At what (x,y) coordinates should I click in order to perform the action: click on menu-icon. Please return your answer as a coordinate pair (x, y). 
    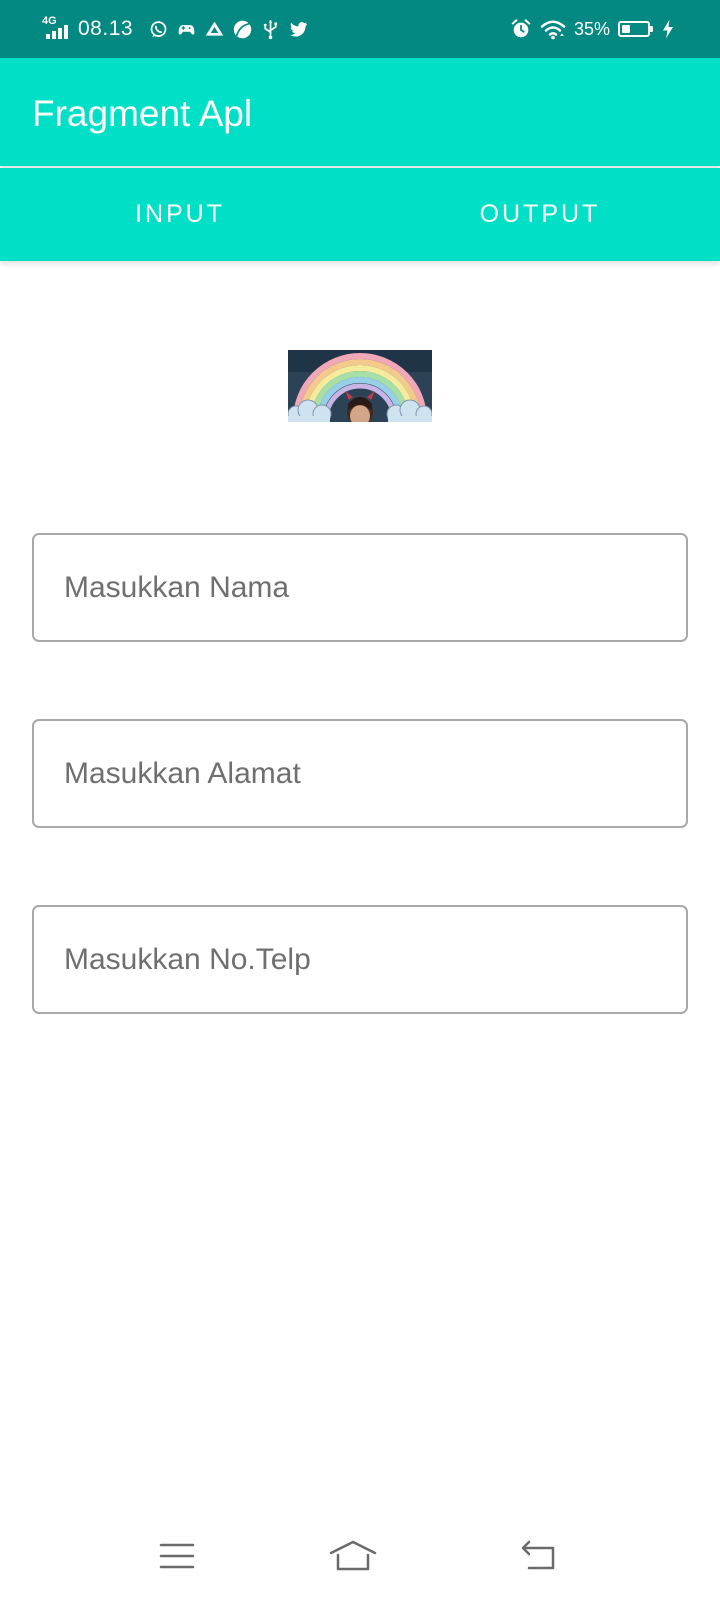
    Looking at the image, I should click on (177, 1556).